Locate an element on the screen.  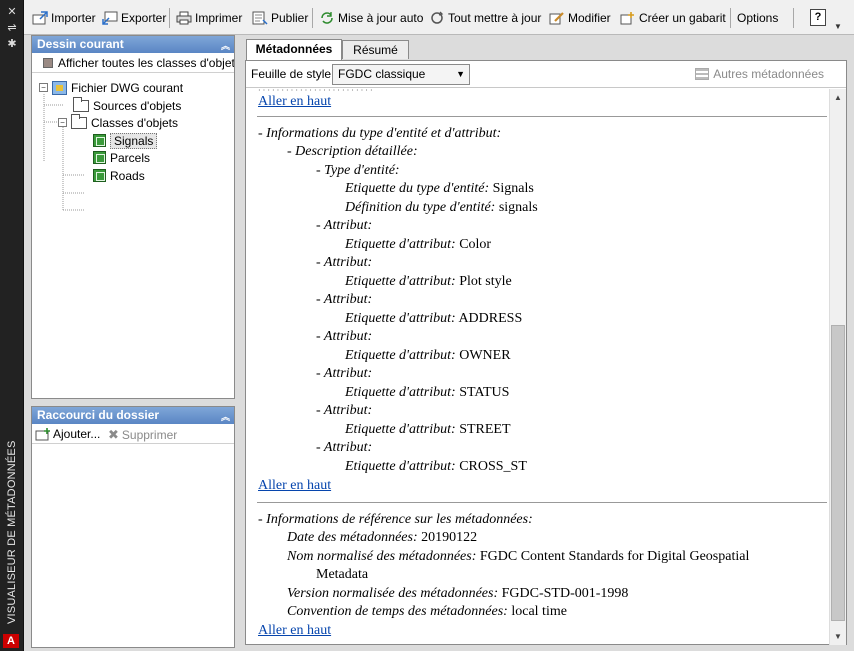
help-button: ? is located at coordinates (818, 17).